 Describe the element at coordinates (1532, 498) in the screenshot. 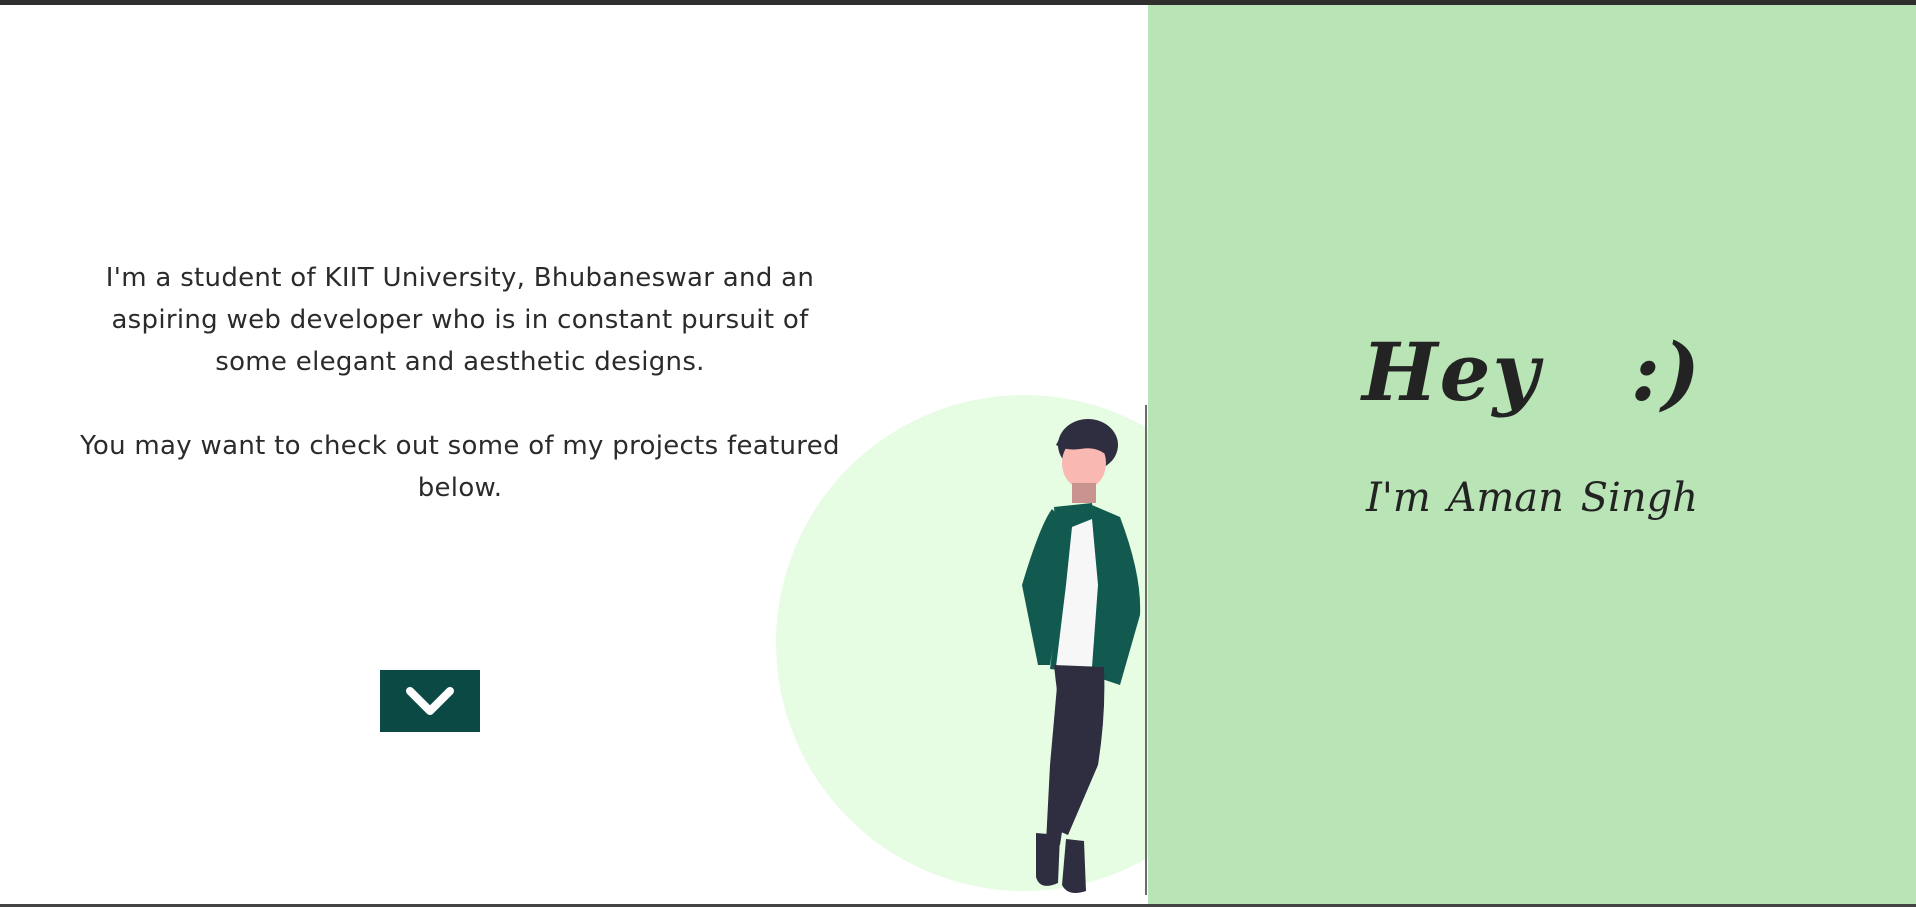

I see `name-subheading: I'm Aman Singh` at that location.